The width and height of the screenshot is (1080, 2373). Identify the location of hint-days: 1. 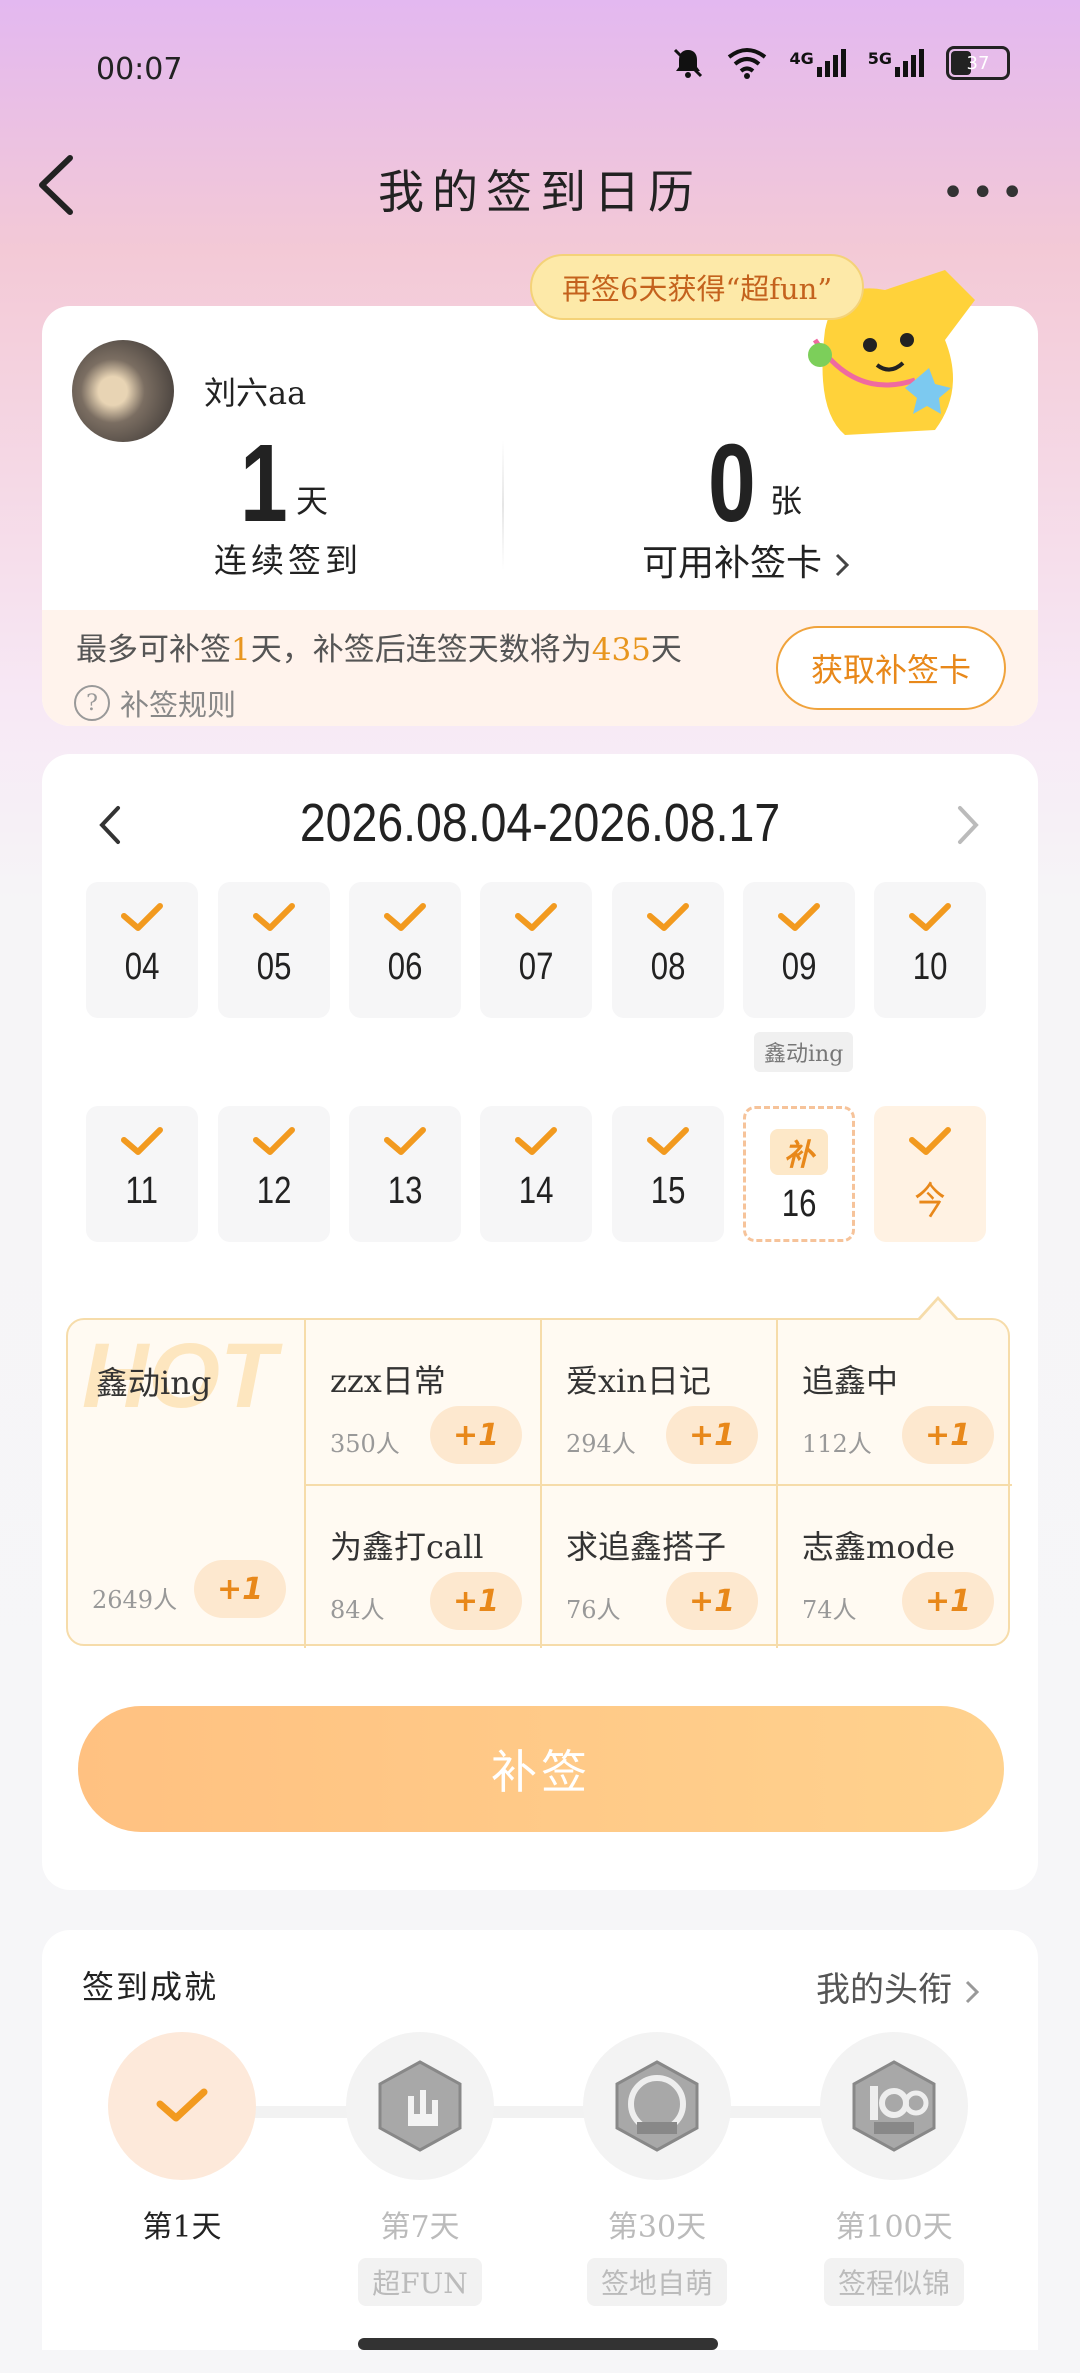
(241, 650).